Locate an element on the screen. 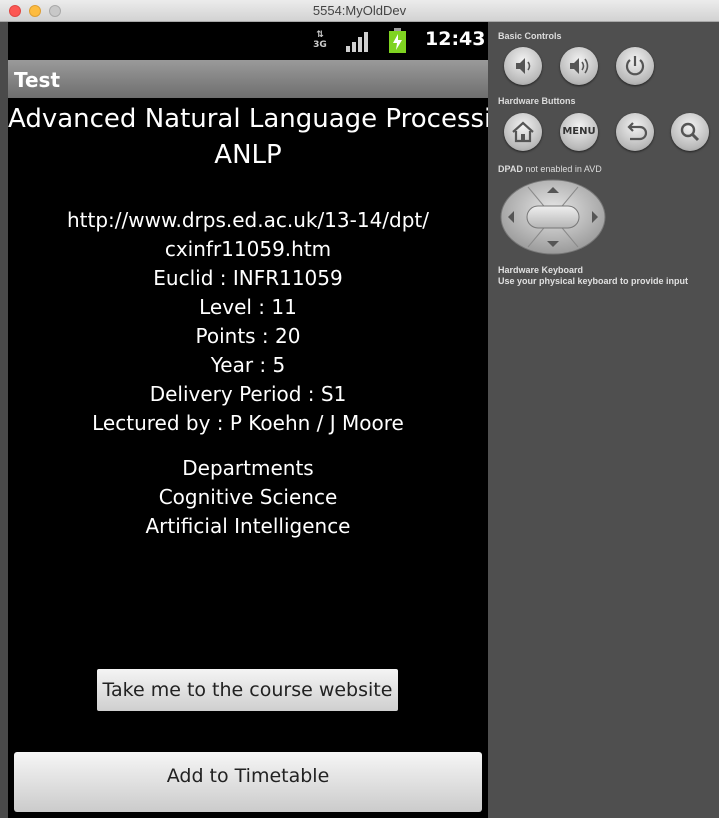 The width and height of the screenshot is (719, 818). menu-button-label: MENU is located at coordinates (579, 131).